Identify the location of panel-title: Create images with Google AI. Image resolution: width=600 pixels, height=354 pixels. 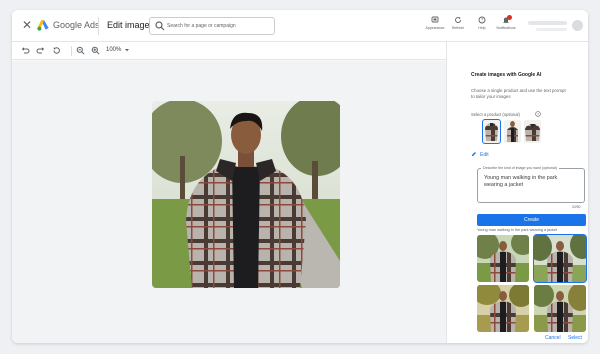
(506, 75).